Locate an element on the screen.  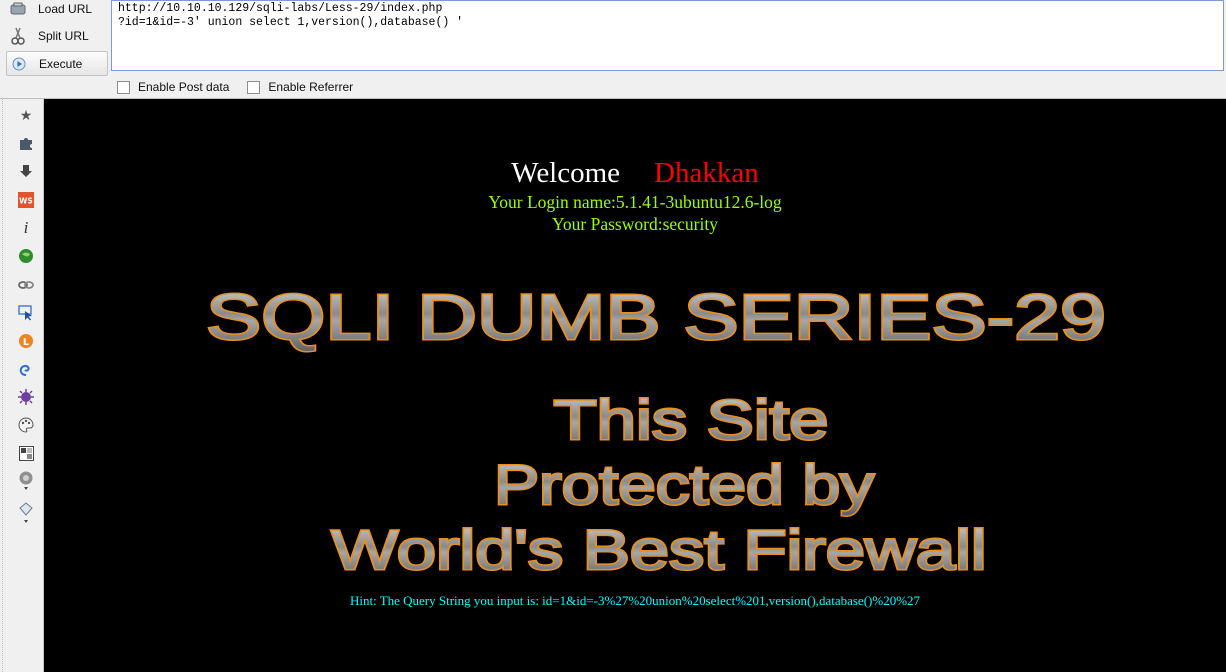
green-globe-icon is located at coordinates (26, 256).